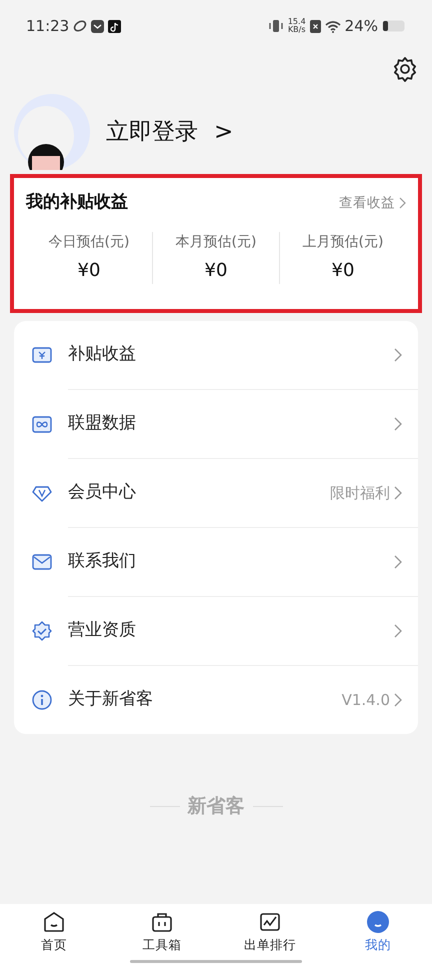 The height and width of the screenshot is (964, 432). I want to click on menu-item: 联系我们, so click(216, 562).